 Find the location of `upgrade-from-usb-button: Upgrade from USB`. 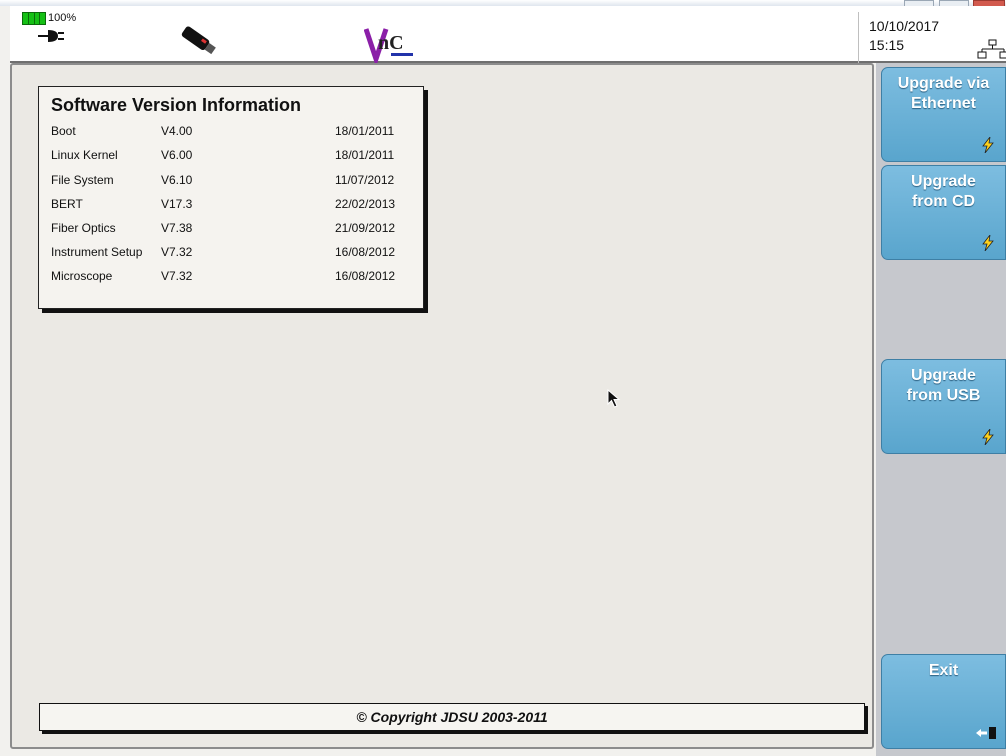

upgrade-from-usb-button: Upgrade from USB is located at coordinates (943, 406).